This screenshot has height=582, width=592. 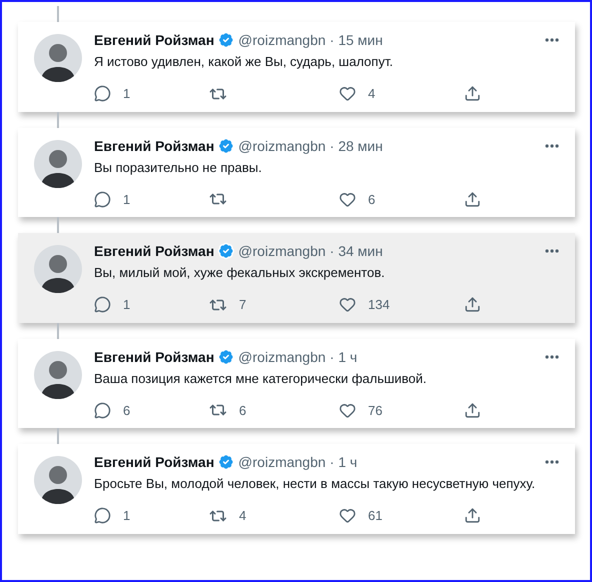 I want to click on tweet-card: Евгений Ройзман @roizmangbn · 1 ч Бросьте Вы, молодой человек, нести в массы такую несусветную чепуху. 1 4 61, so click(x=296, y=489).